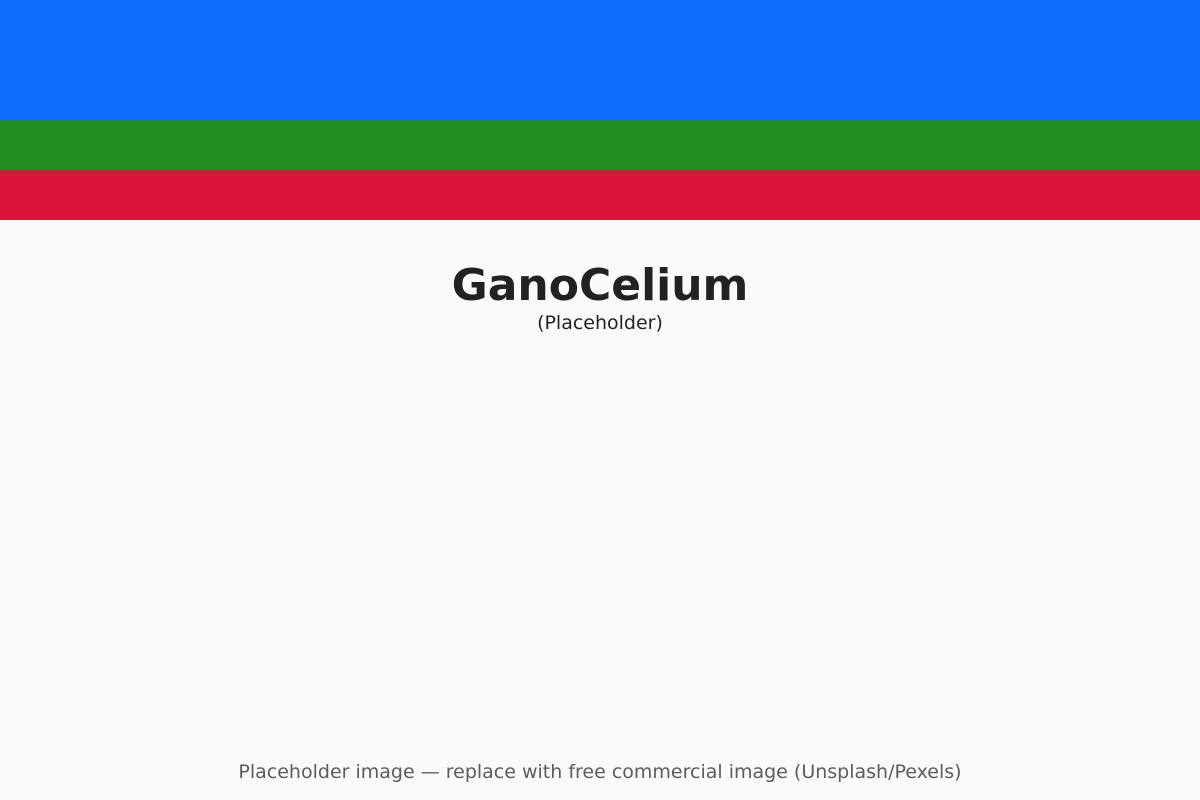 This screenshot has width=1200, height=800. I want to click on green-stripe, so click(600, 145).